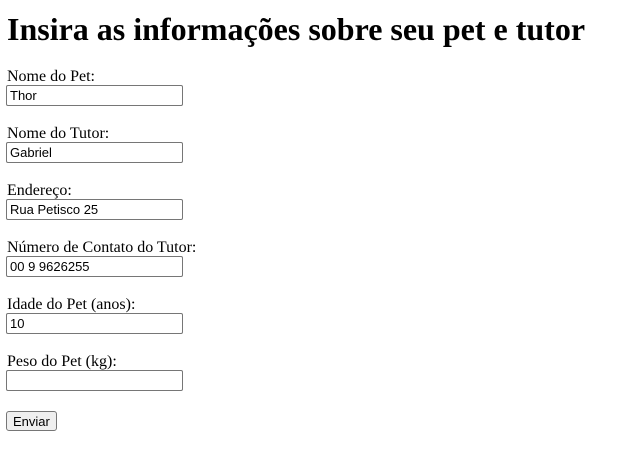 The image size is (623, 470). What do you see at coordinates (62, 361) in the screenshot?
I see `pet-weight-label: Peso do Pet (kg):` at bounding box center [62, 361].